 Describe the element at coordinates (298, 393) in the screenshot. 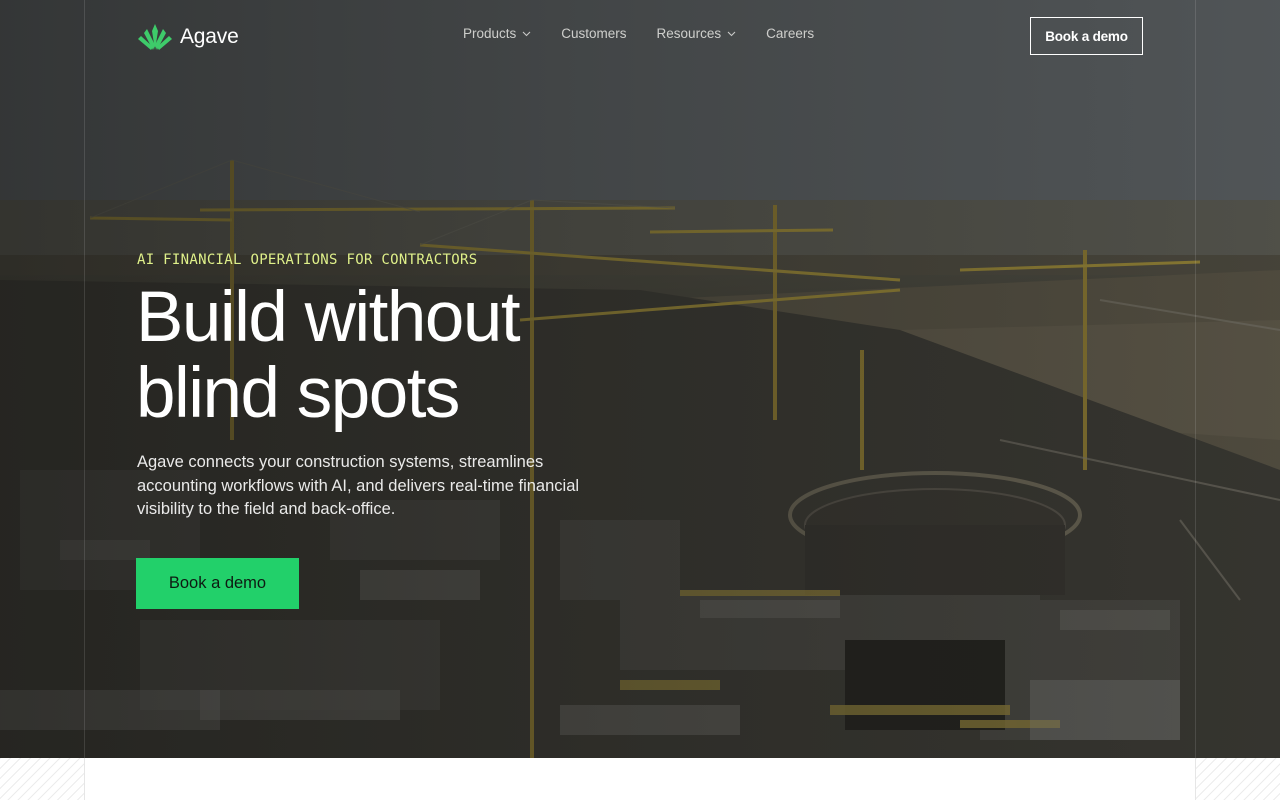

I see `headline-line-2: blind spots` at that location.